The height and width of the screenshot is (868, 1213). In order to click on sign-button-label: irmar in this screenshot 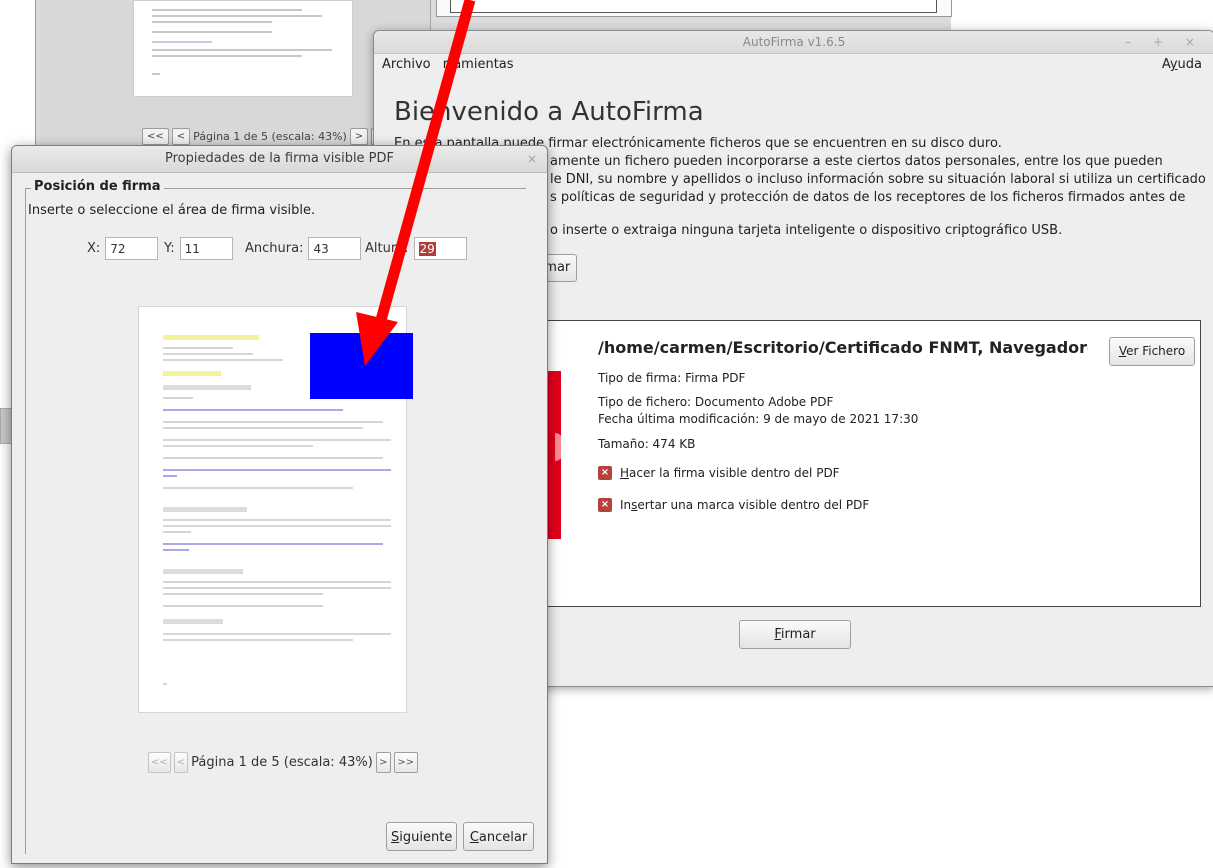, I will do `click(798, 634)`.